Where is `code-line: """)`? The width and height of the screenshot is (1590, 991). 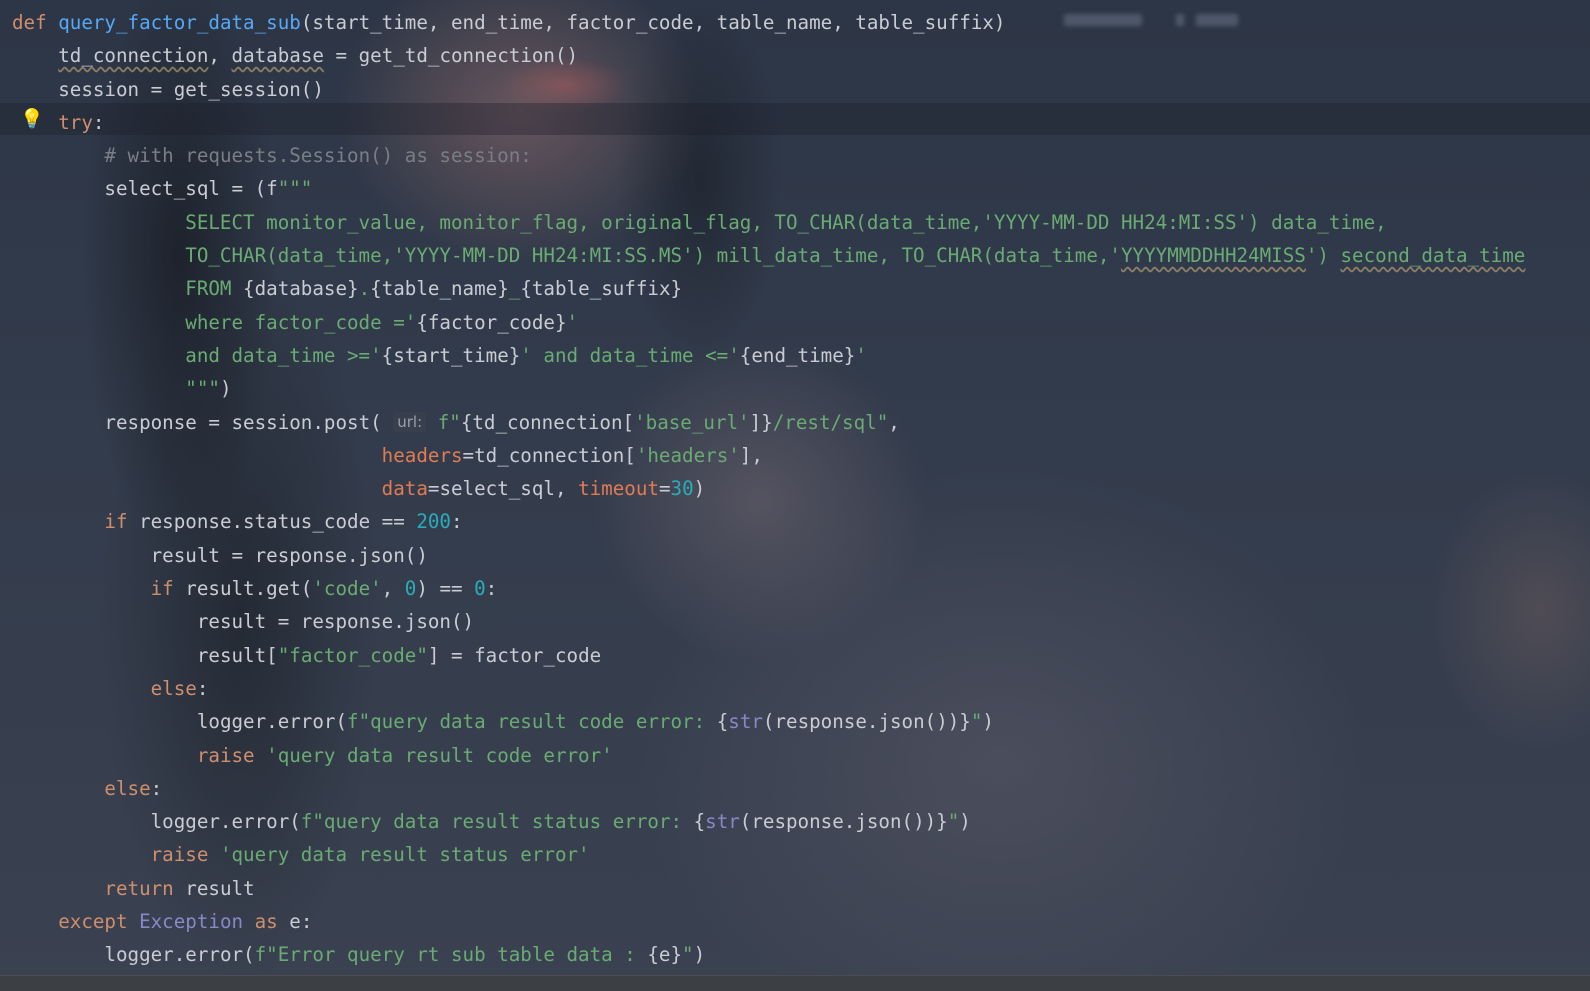 code-line: """) is located at coordinates (768, 388).